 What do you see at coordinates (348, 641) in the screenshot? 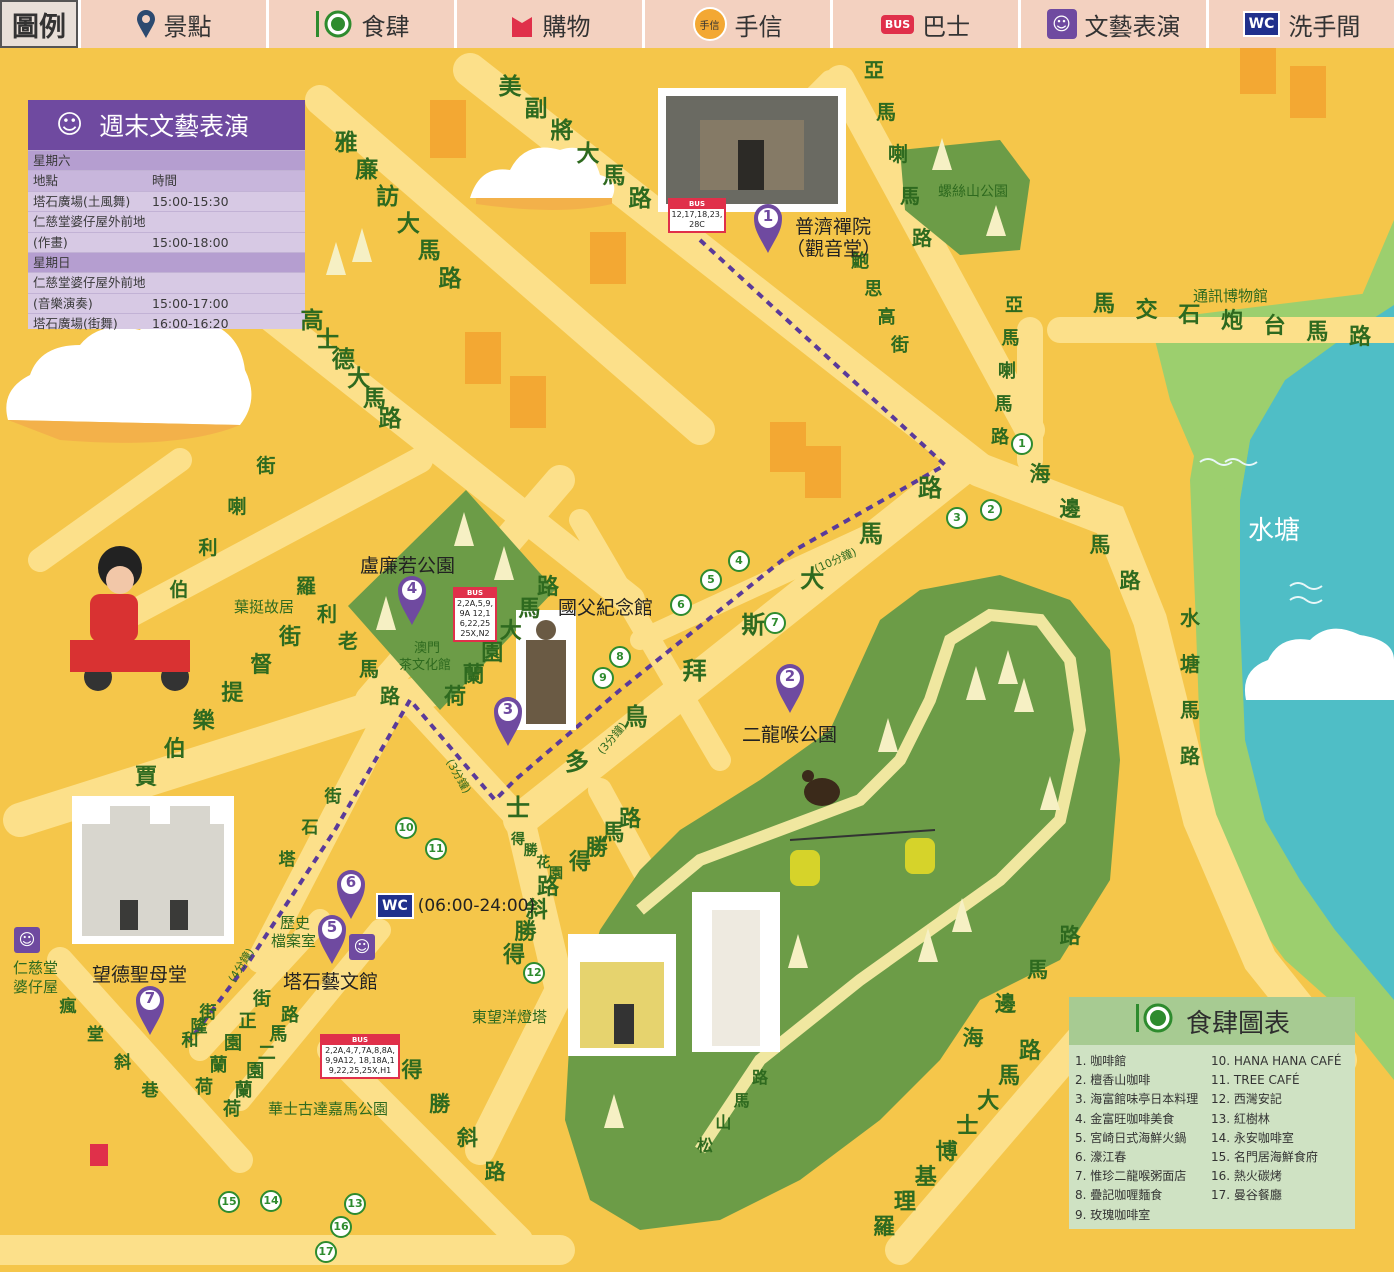
I see `street-label-glyph: 老` at bounding box center [348, 641].